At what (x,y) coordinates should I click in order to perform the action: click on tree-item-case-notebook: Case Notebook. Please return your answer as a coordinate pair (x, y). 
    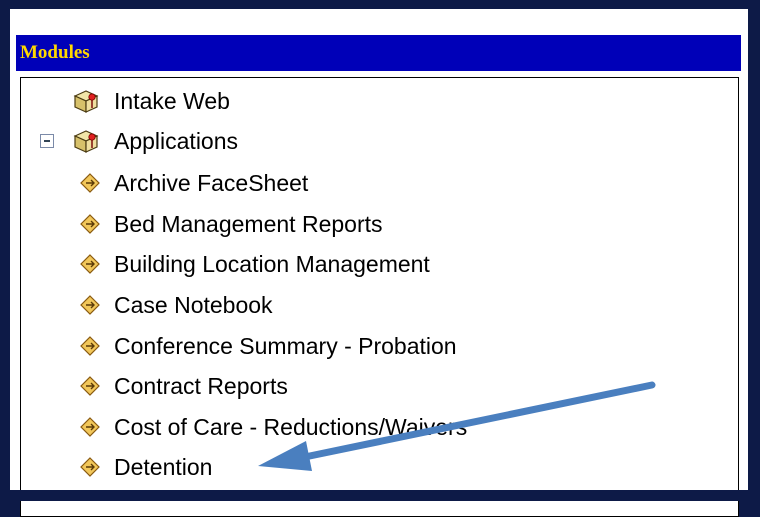
    Looking at the image, I should click on (176, 305).